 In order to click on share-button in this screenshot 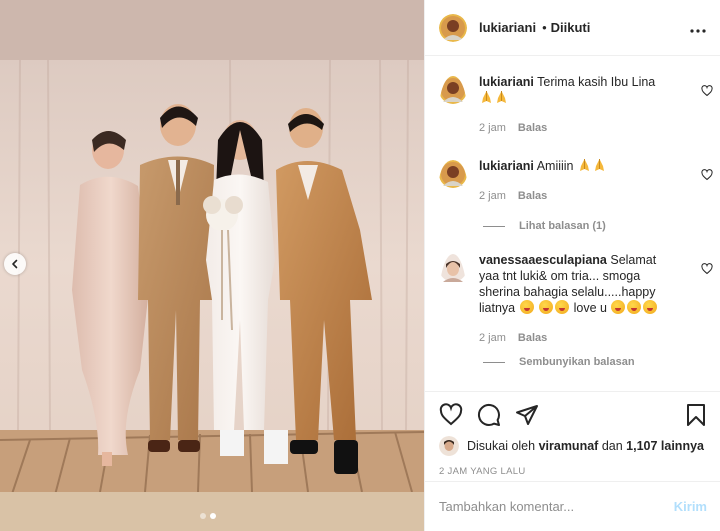, I will do `click(527, 415)`.